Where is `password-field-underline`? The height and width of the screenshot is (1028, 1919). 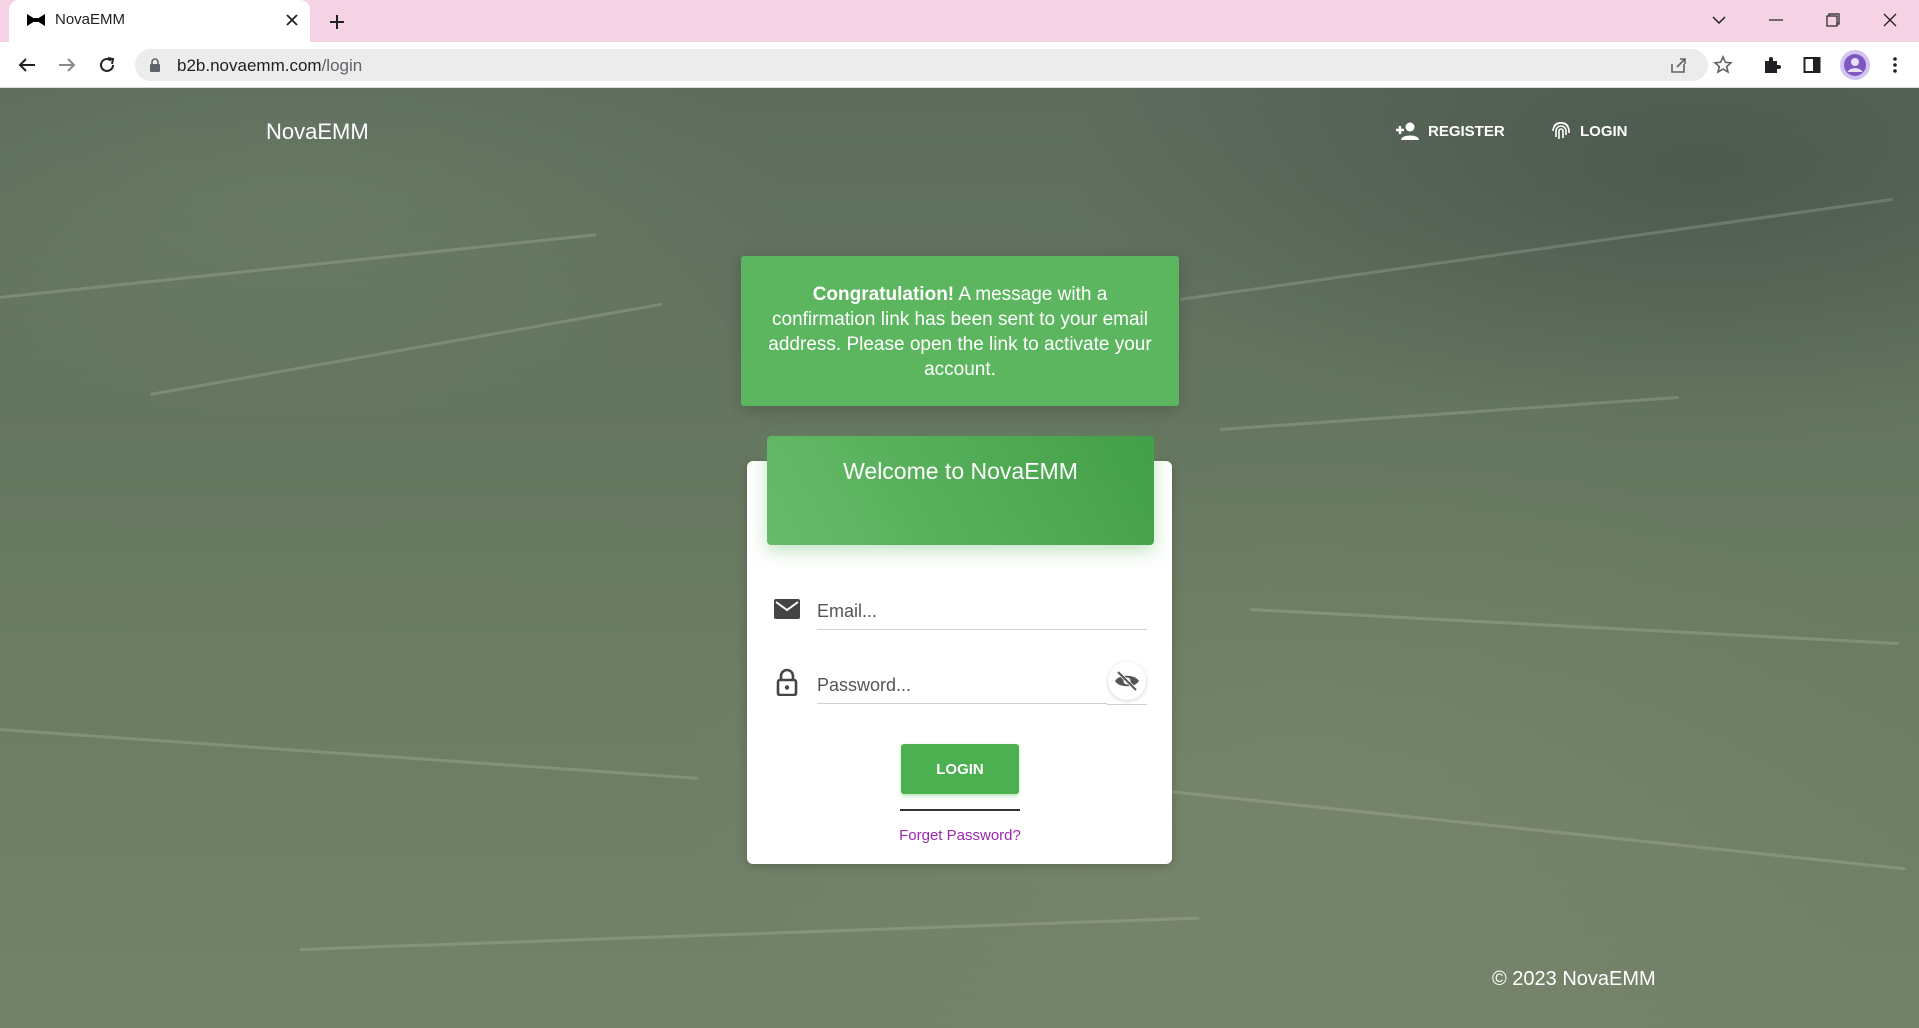 password-field-underline is located at coordinates (1127, 704).